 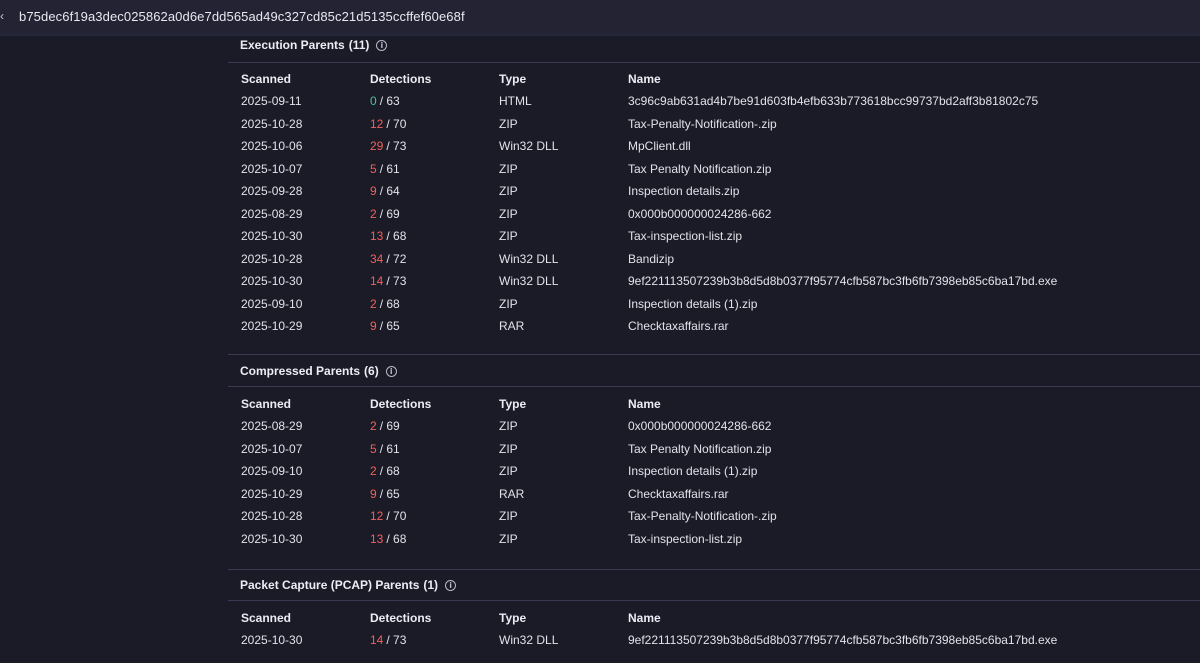 I want to click on detections-positive: 0, so click(x=373, y=101).